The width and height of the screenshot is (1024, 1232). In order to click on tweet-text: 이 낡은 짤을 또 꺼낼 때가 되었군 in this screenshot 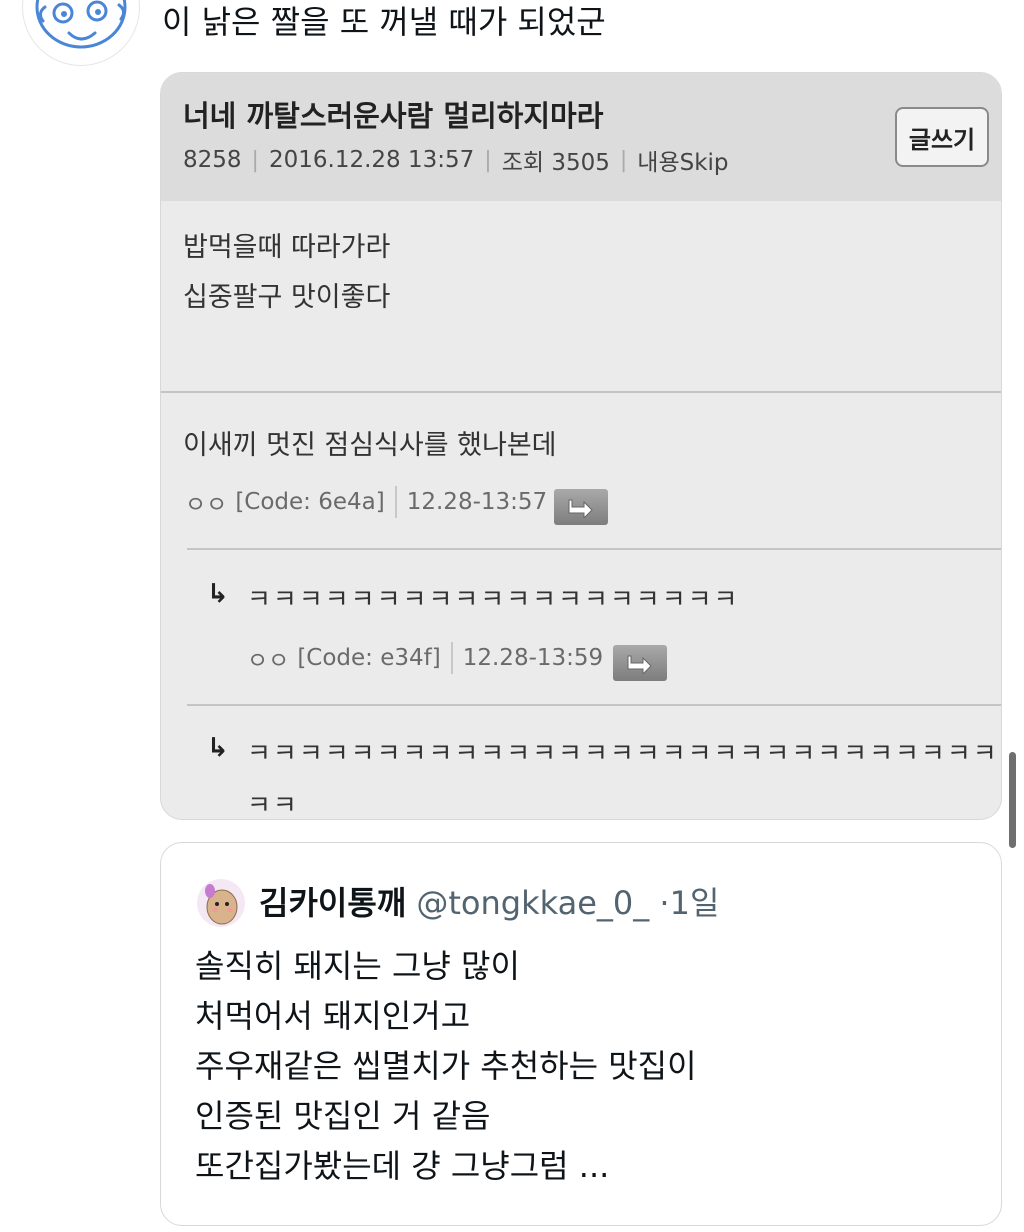, I will do `click(384, 22)`.